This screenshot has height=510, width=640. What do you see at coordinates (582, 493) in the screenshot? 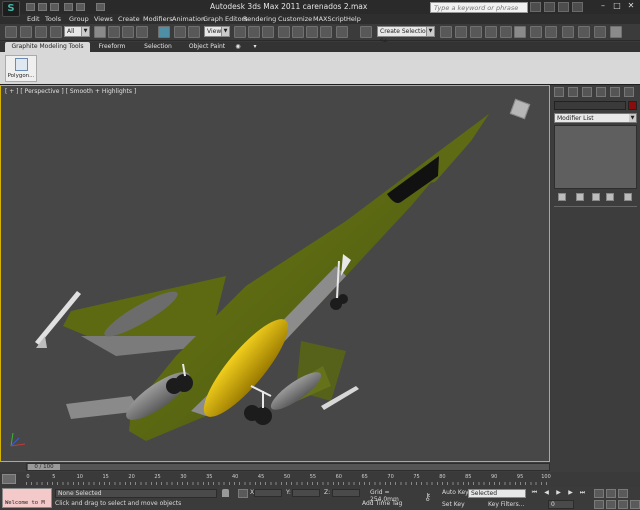
I see `go-to-end-icon: ⏭` at bounding box center [582, 493].